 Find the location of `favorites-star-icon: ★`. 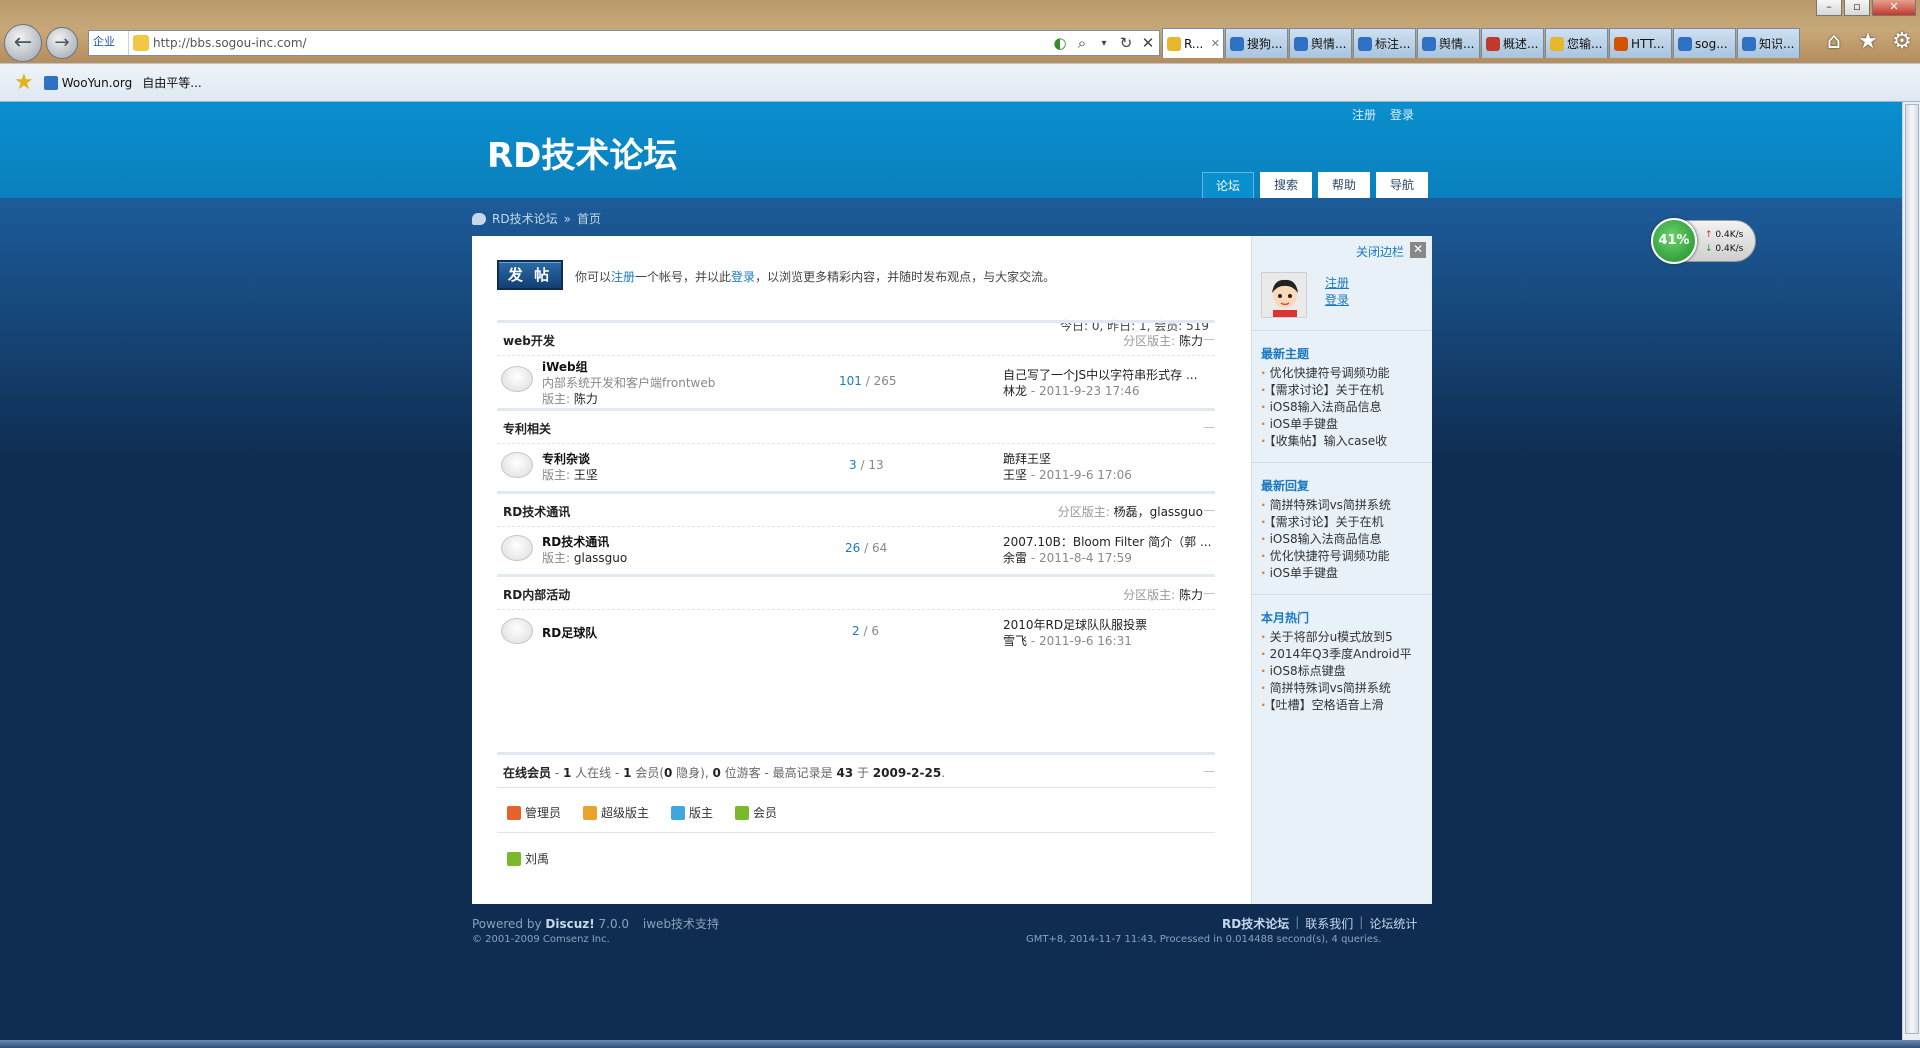

favorites-star-icon: ★ is located at coordinates (1868, 42).